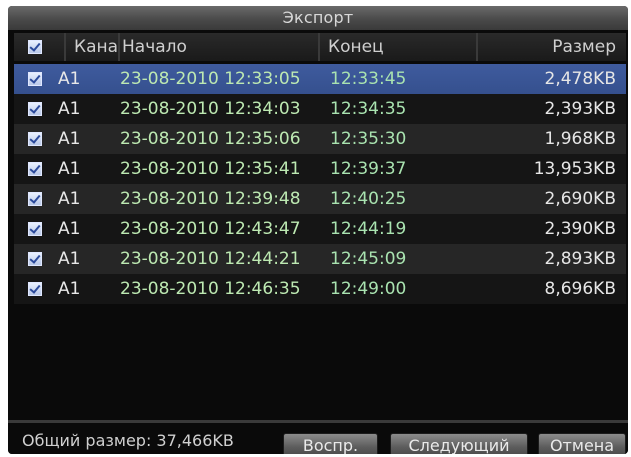 The image size is (631, 457). What do you see at coordinates (210, 229) in the screenshot?
I see `start-time-cell: 23-08-2010 12:43:47` at bounding box center [210, 229].